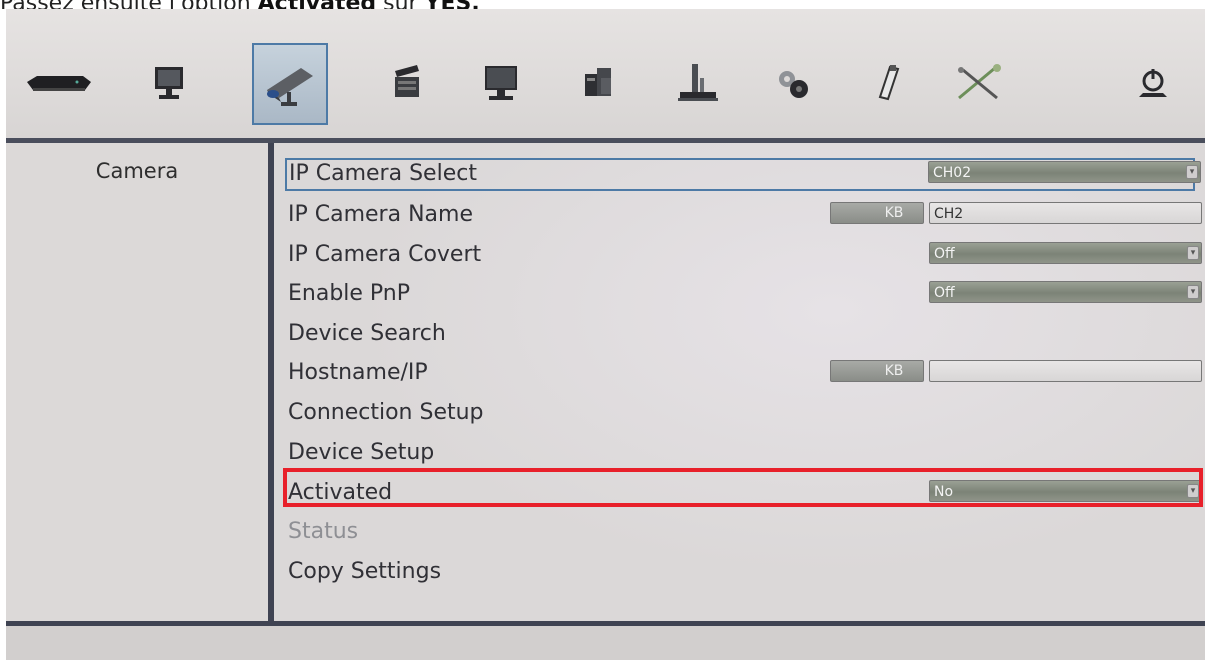 The image size is (1205, 660). I want to click on toolbar-item-network, so click(599, 83).